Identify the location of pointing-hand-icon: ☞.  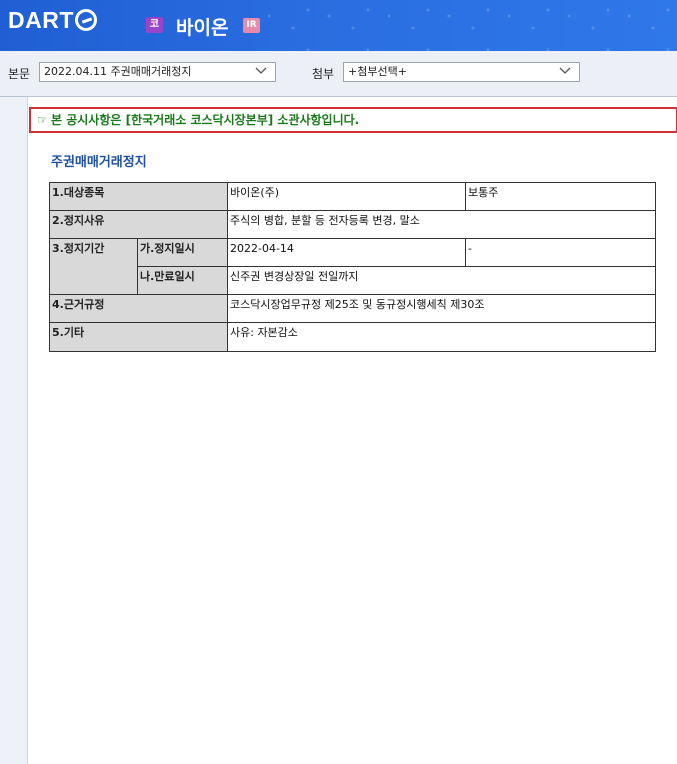
(42, 120).